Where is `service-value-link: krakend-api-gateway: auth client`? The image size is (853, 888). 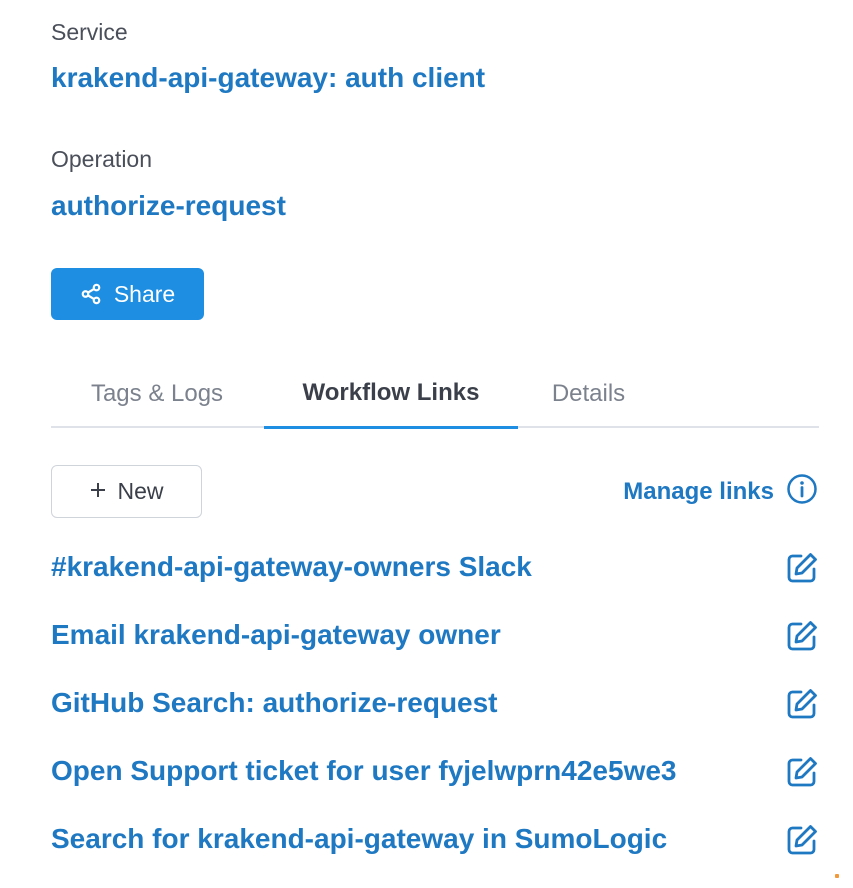 service-value-link: krakend-api-gateway: auth client is located at coordinates (268, 78).